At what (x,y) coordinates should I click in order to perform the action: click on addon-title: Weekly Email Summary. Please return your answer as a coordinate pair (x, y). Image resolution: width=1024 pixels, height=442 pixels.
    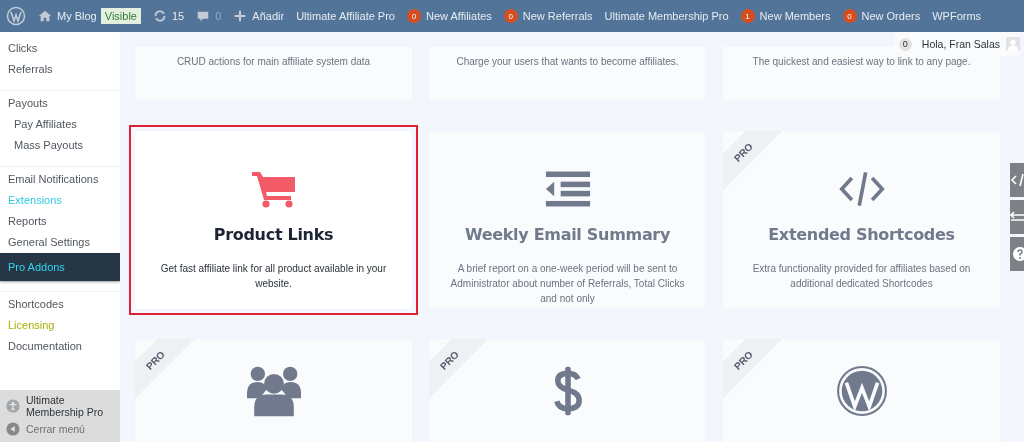
    Looking at the image, I should click on (567, 235).